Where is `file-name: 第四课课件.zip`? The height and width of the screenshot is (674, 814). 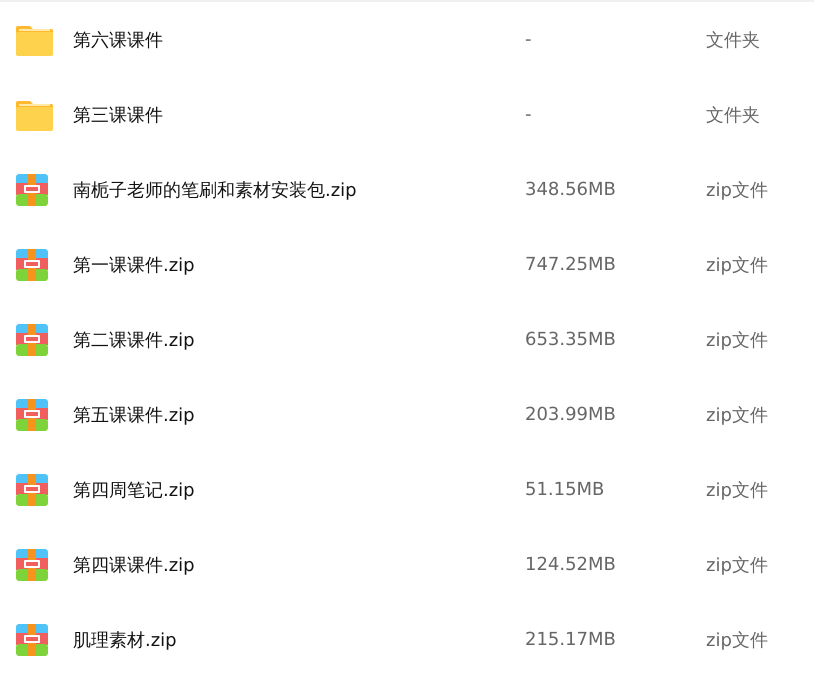 file-name: 第四课课件.zip is located at coordinates (299, 564).